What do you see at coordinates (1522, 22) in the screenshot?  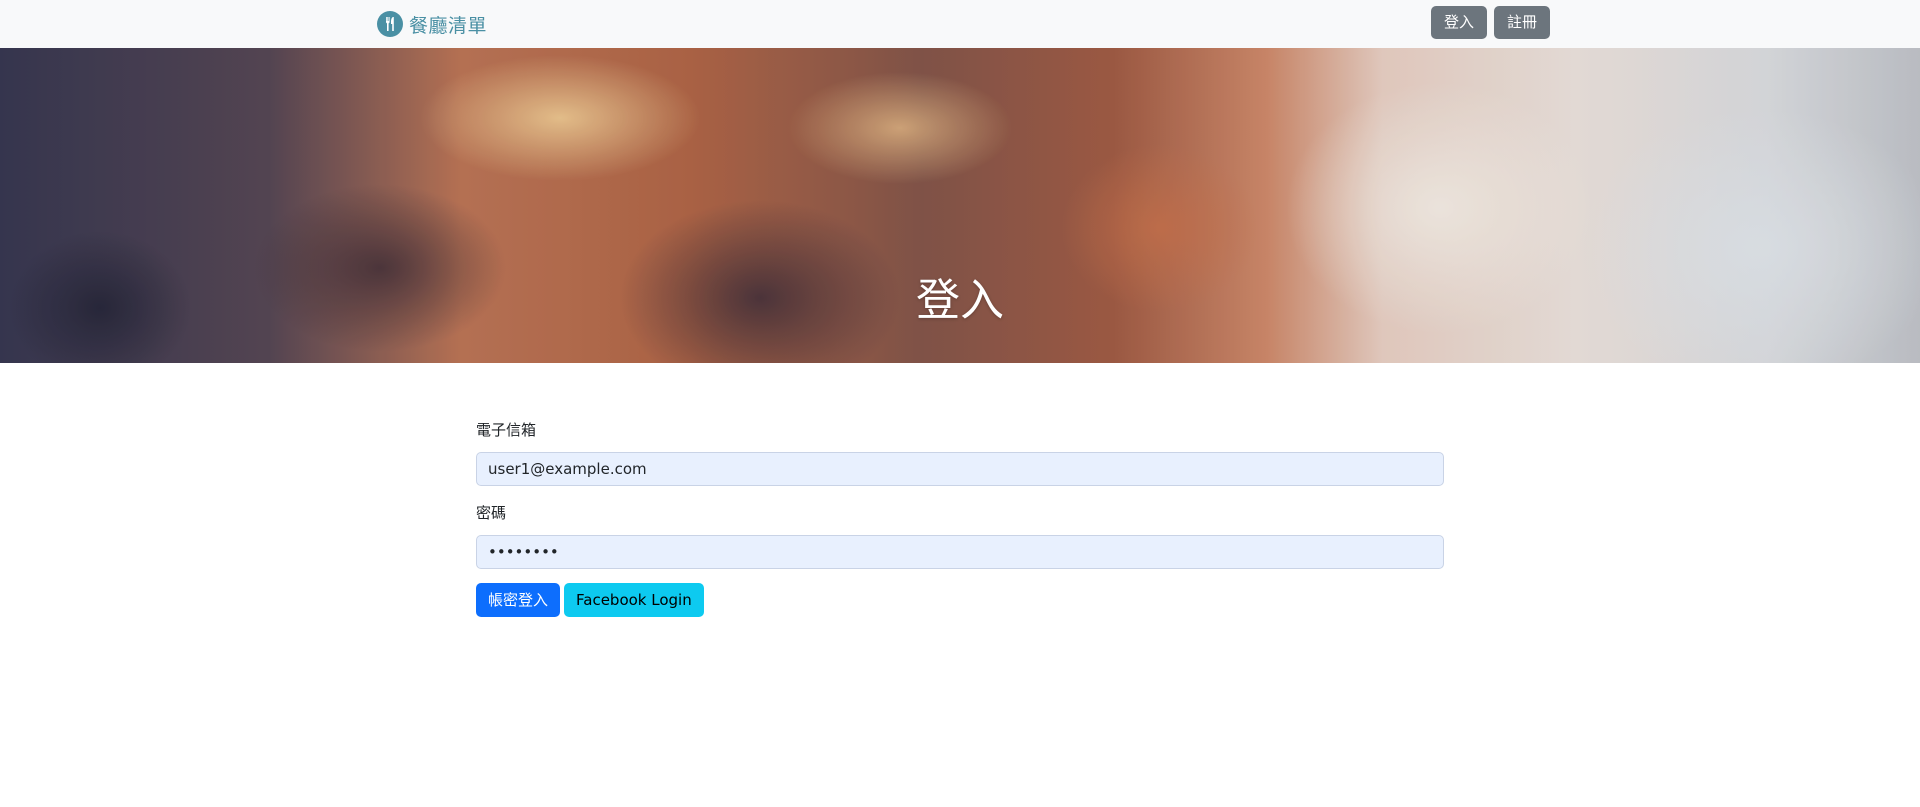 I see `nav-register-button: 註冊` at bounding box center [1522, 22].